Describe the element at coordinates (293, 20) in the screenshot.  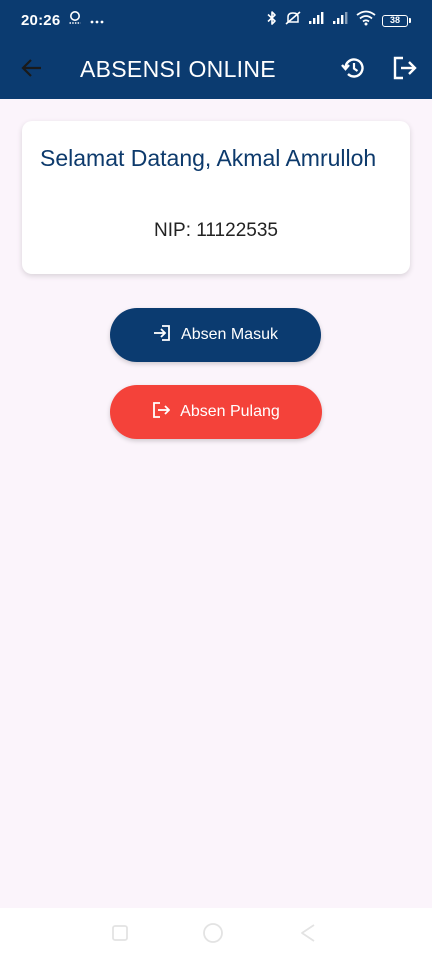
I see `mute-icon` at that location.